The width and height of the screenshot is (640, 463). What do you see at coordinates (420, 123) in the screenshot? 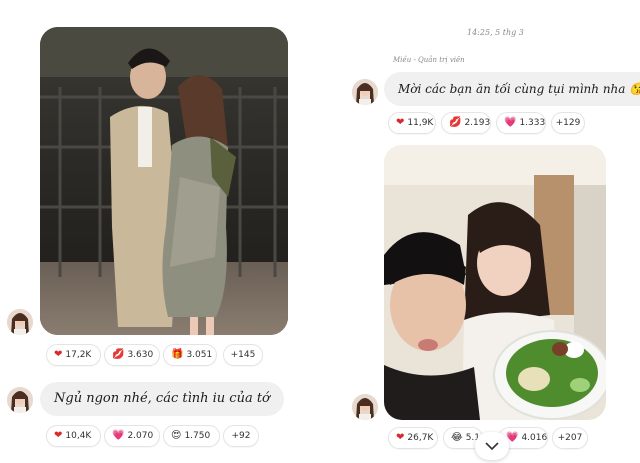
I see `reaction-count: 11,9K` at bounding box center [420, 123].